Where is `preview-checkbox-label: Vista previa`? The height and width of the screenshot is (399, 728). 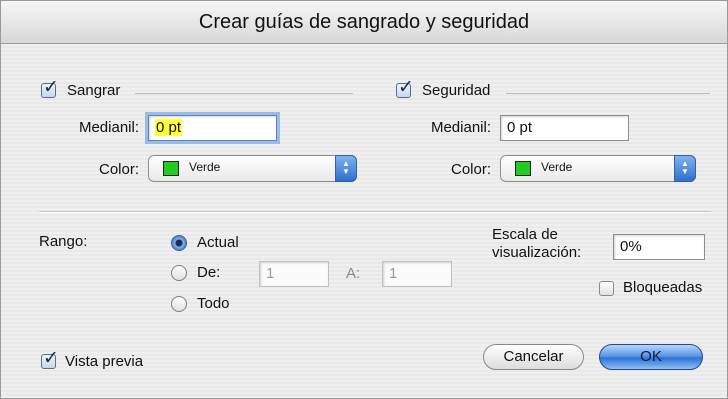
preview-checkbox-label: Vista previa is located at coordinates (104, 361).